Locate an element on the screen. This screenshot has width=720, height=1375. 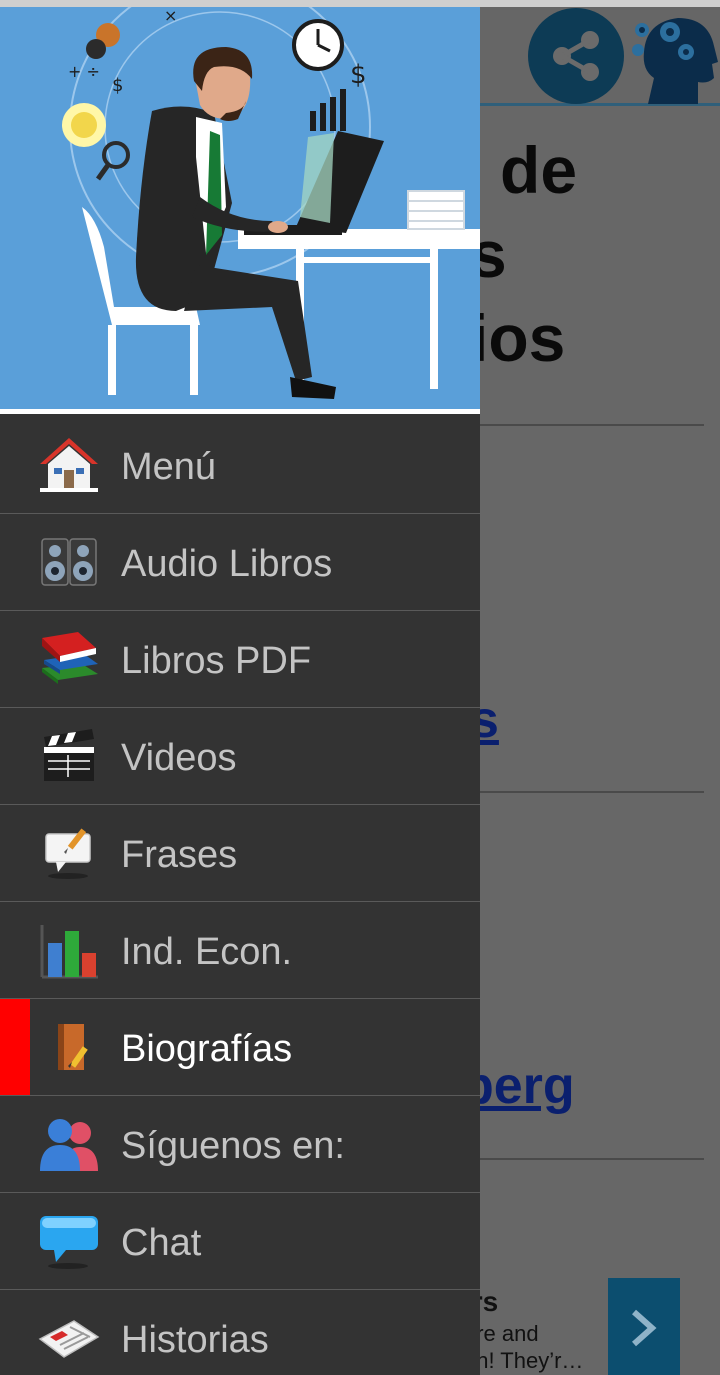
speakers-icon is located at coordinates (69, 562).